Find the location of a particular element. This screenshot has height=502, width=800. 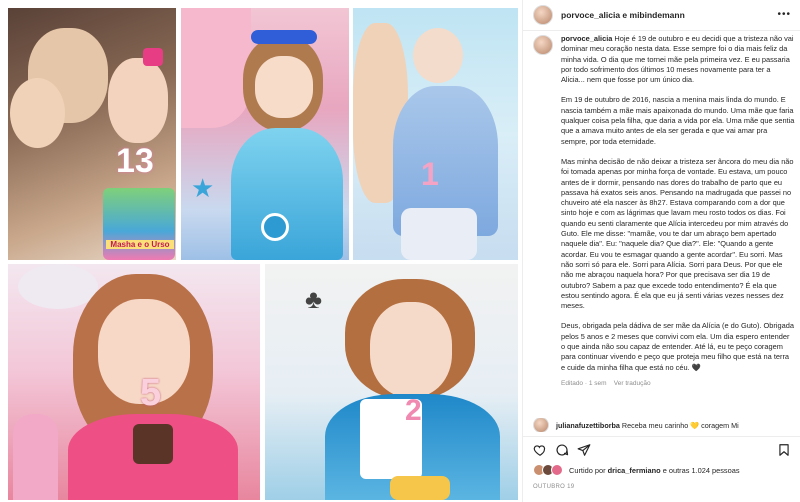

photo-tile-baby-first-birthday: 1 is located at coordinates (435, 134).